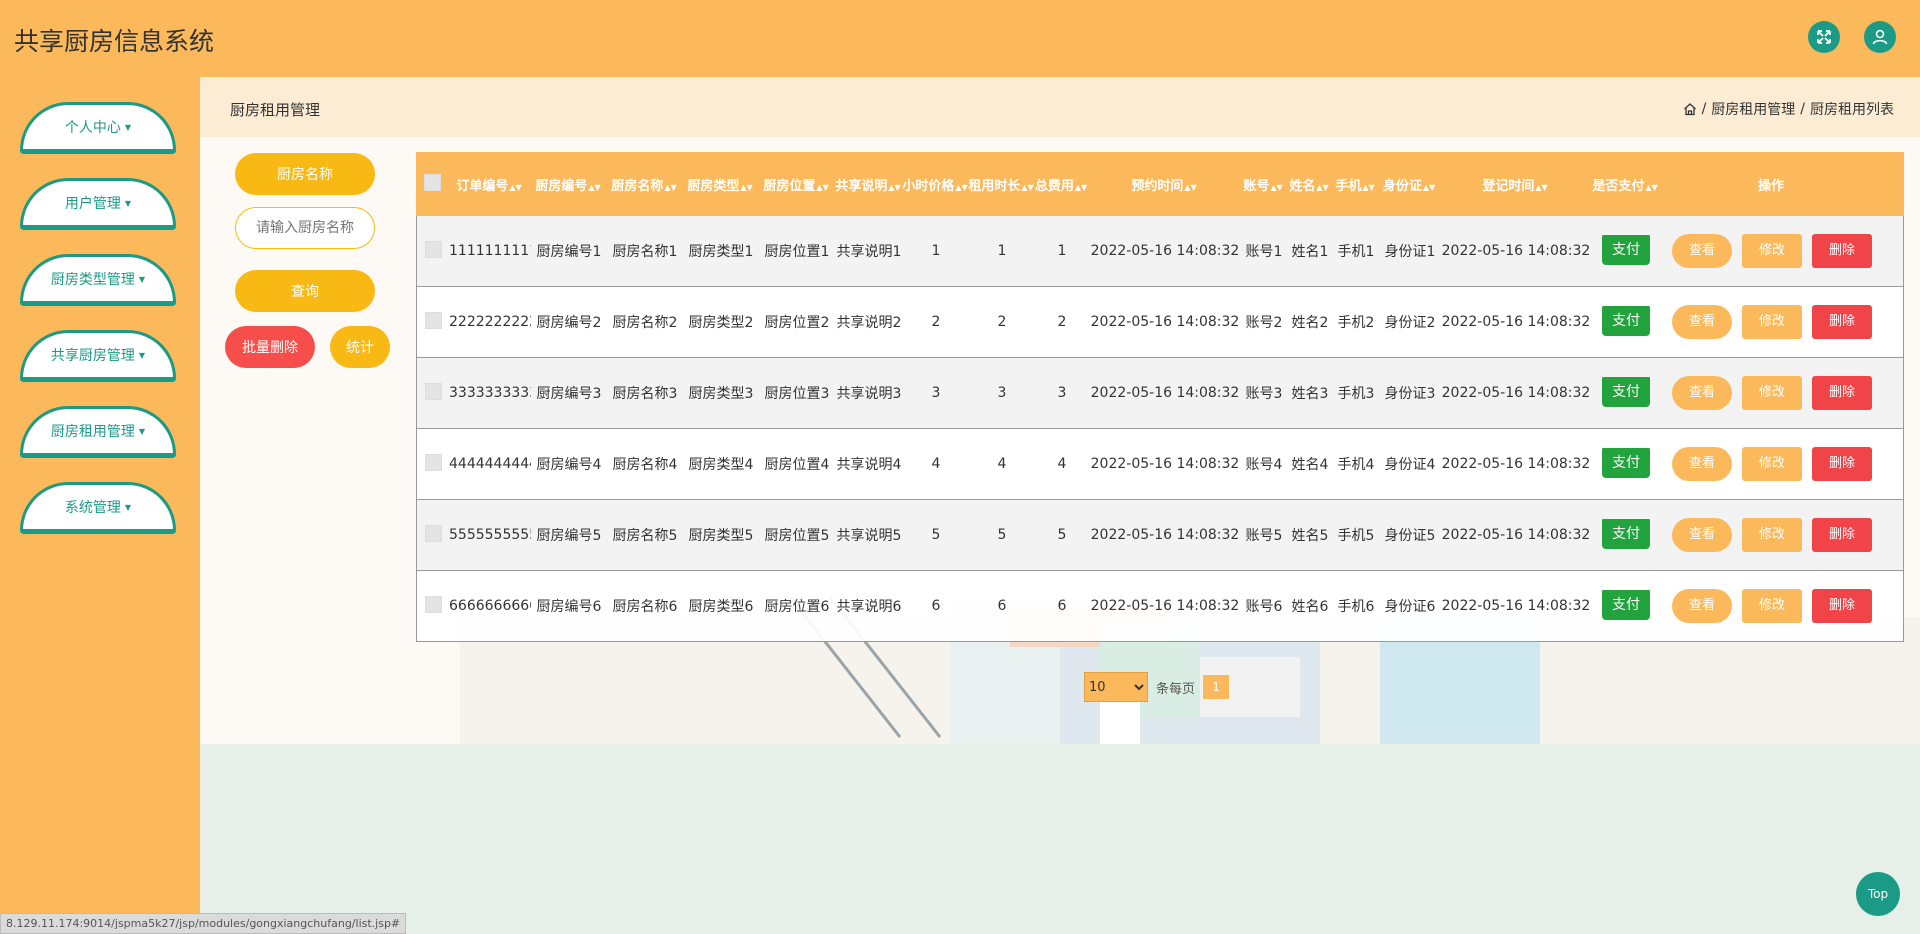  What do you see at coordinates (797, 323) in the screenshot?
I see `table-cell: 厨房位置2` at bounding box center [797, 323].